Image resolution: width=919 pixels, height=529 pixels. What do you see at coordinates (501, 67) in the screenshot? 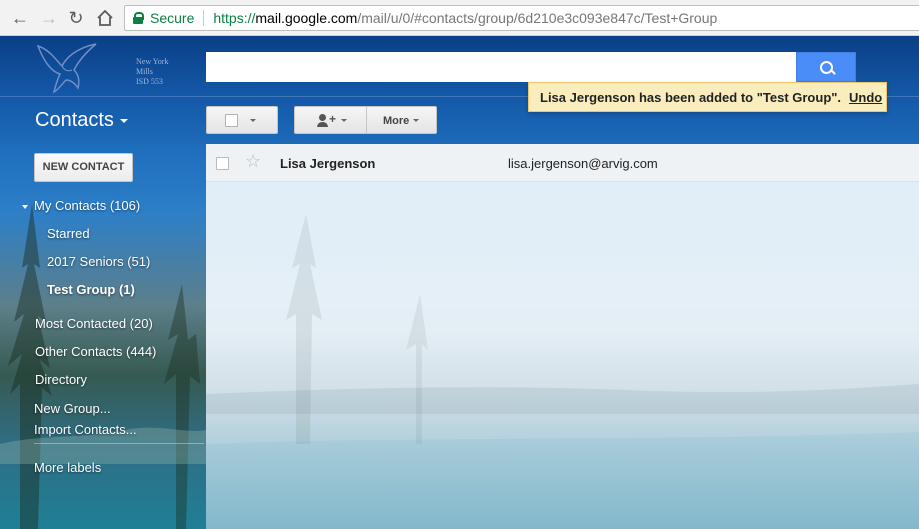
I see `search-input` at bounding box center [501, 67].